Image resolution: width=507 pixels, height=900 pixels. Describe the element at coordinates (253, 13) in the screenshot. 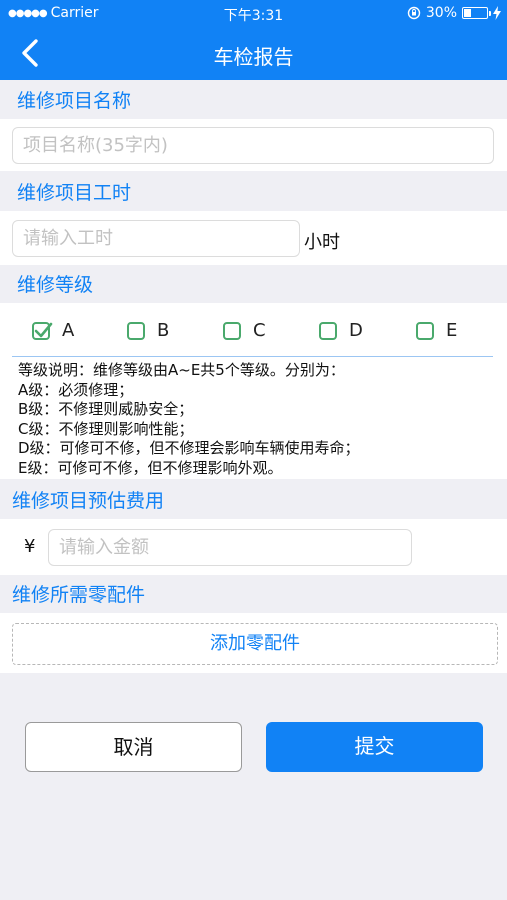

I see `status-bar: ●●●●● Carrier 下午3:31 30%` at that location.